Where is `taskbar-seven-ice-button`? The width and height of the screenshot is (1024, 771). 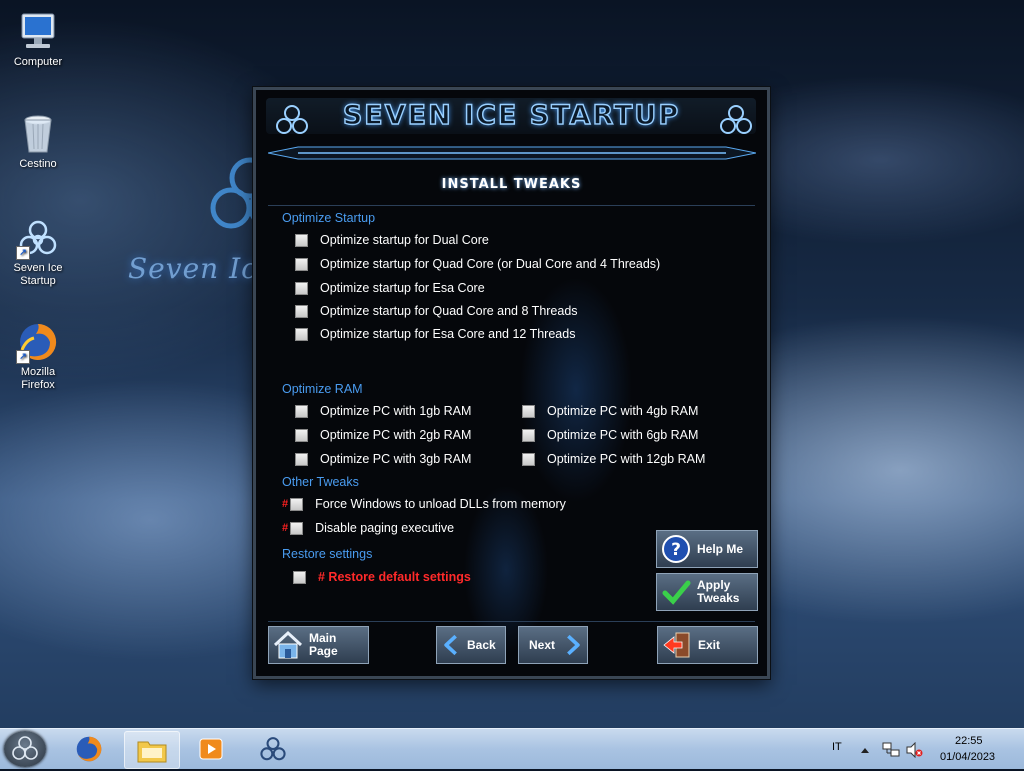
taskbar-seven-ice-button is located at coordinates (273, 749).